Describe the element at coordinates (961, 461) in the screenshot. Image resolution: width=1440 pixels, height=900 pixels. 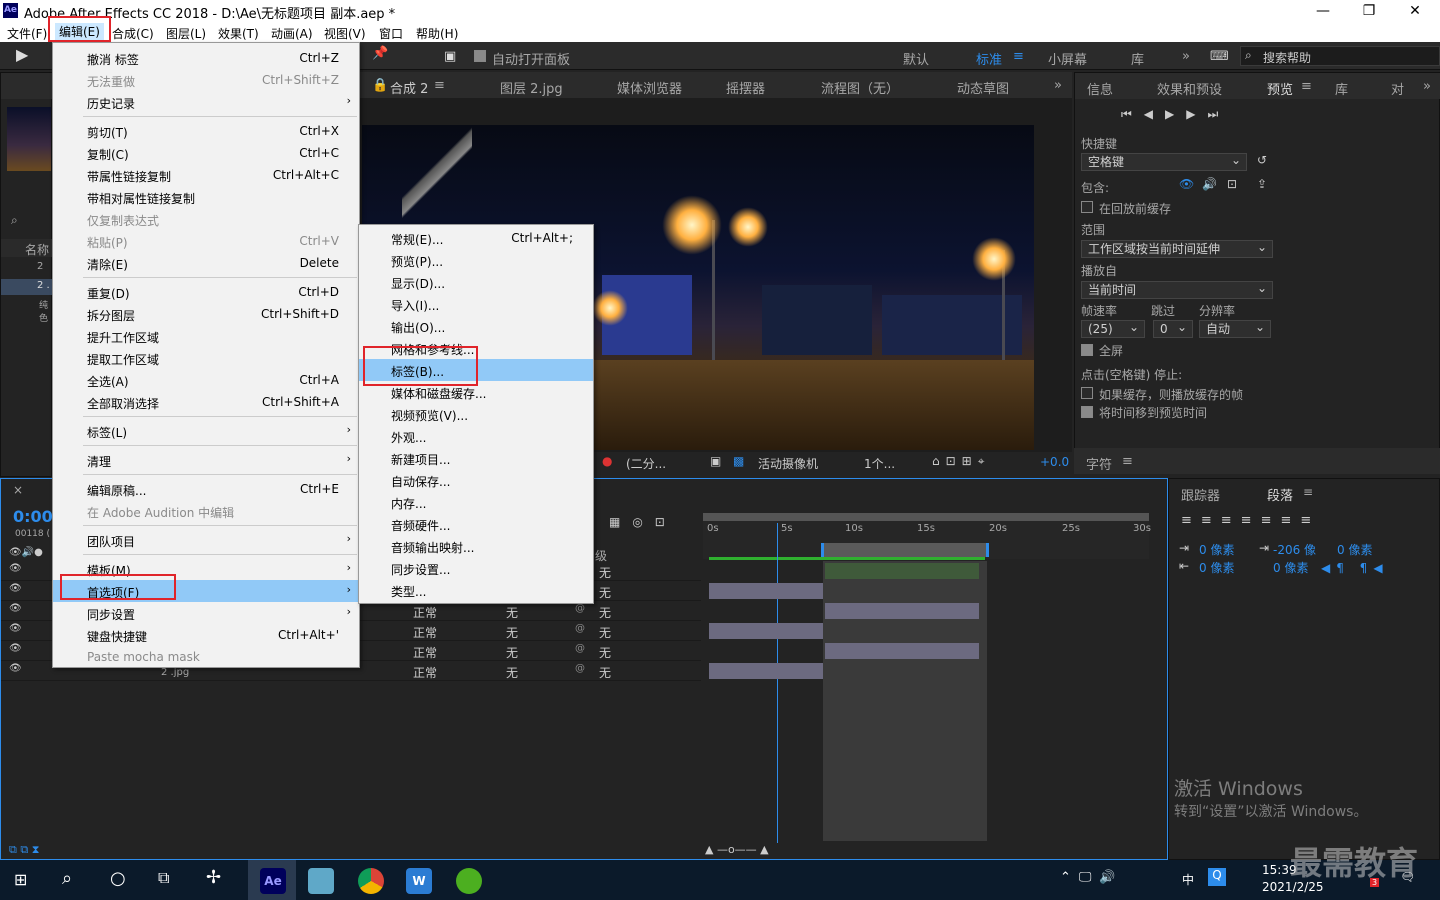
I see `viewer-option-icons: ⌂⊡⊞⌖` at that location.